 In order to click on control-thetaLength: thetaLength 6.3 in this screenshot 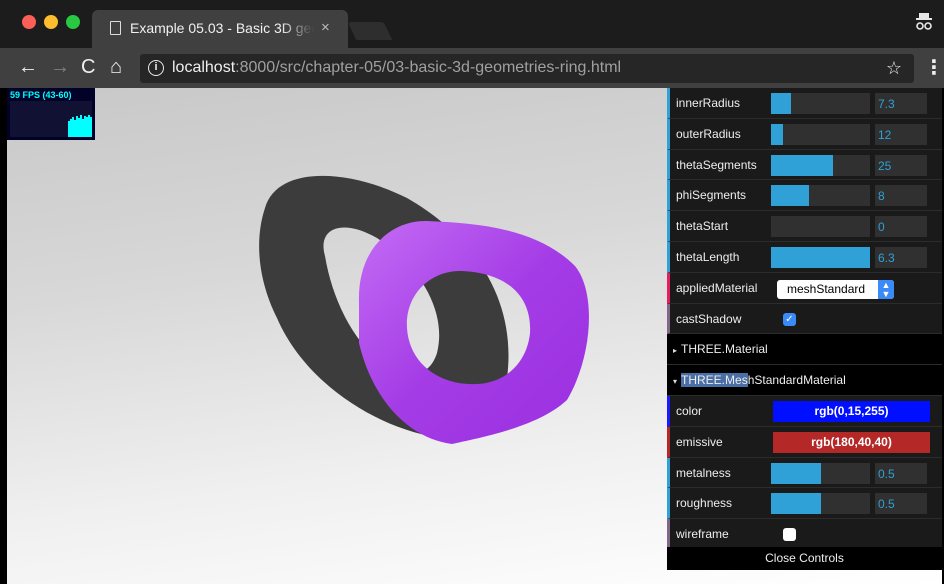, I will do `click(804, 257)`.